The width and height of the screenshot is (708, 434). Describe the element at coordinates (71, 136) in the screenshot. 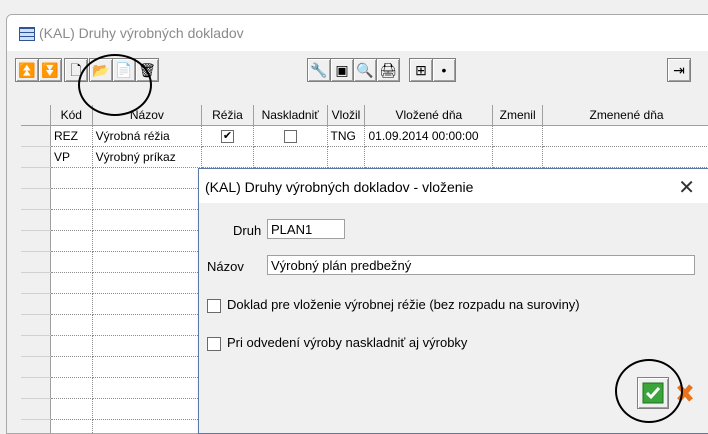

I see `cell-kod: REZ` at that location.